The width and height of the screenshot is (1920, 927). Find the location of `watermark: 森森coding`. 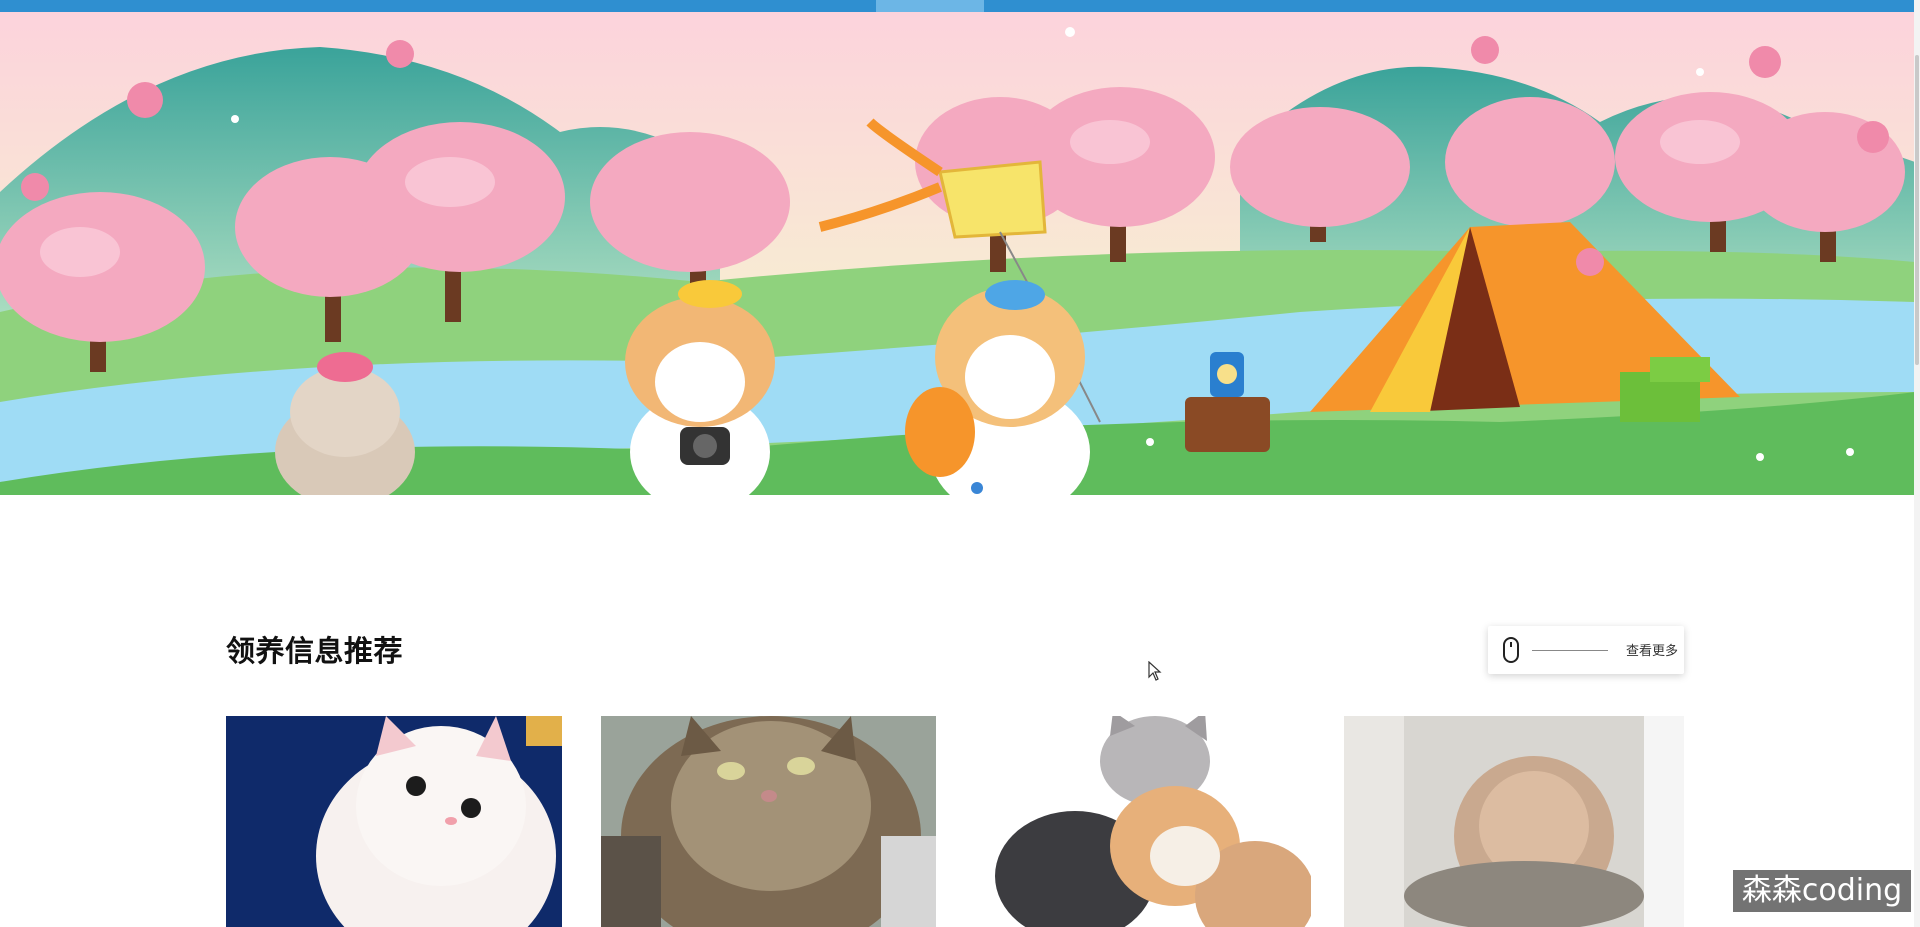

watermark: 森森coding is located at coordinates (1822, 891).